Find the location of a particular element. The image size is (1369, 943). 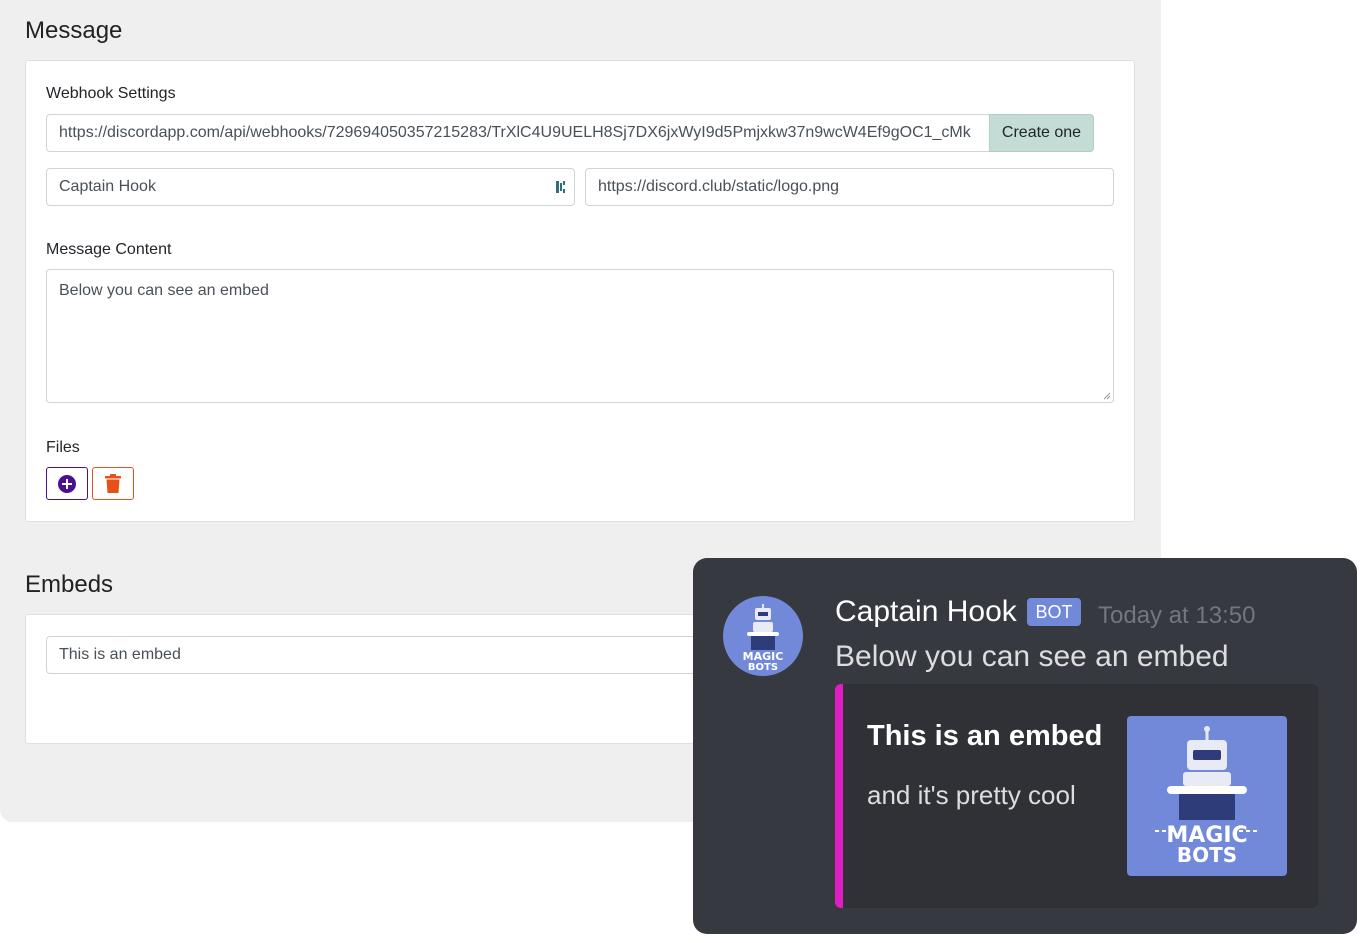

plus-circle-icon is located at coordinates (67, 483).